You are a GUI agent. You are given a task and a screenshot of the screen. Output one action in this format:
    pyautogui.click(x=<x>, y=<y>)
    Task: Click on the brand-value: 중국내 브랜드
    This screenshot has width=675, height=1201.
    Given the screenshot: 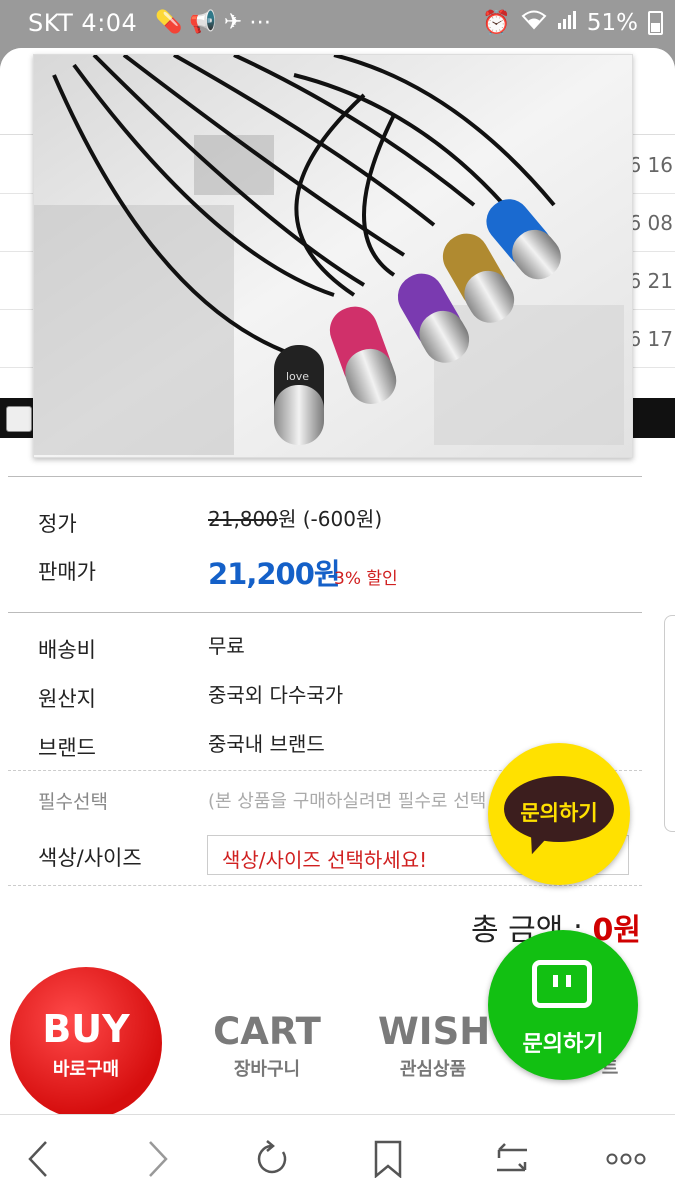 What is the action you would take?
    pyautogui.click(x=266, y=744)
    